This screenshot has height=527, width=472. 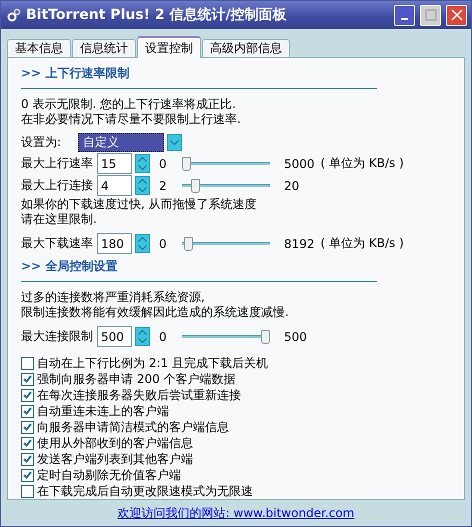 I want to click on number-field: 4, so click(x=114, y=185).